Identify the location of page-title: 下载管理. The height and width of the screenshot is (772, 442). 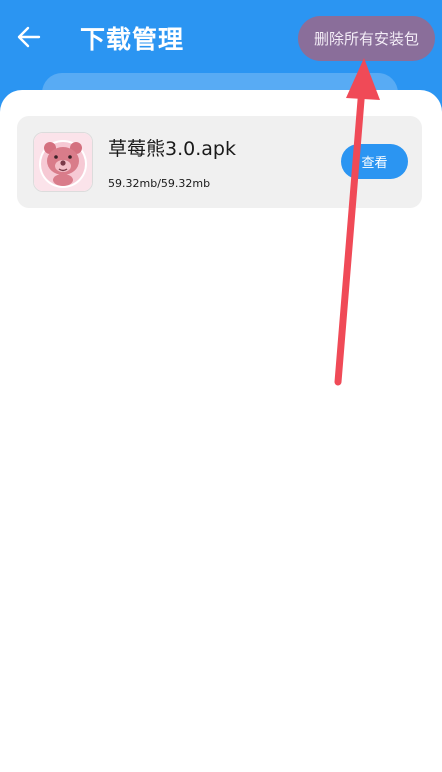
(132, 39).